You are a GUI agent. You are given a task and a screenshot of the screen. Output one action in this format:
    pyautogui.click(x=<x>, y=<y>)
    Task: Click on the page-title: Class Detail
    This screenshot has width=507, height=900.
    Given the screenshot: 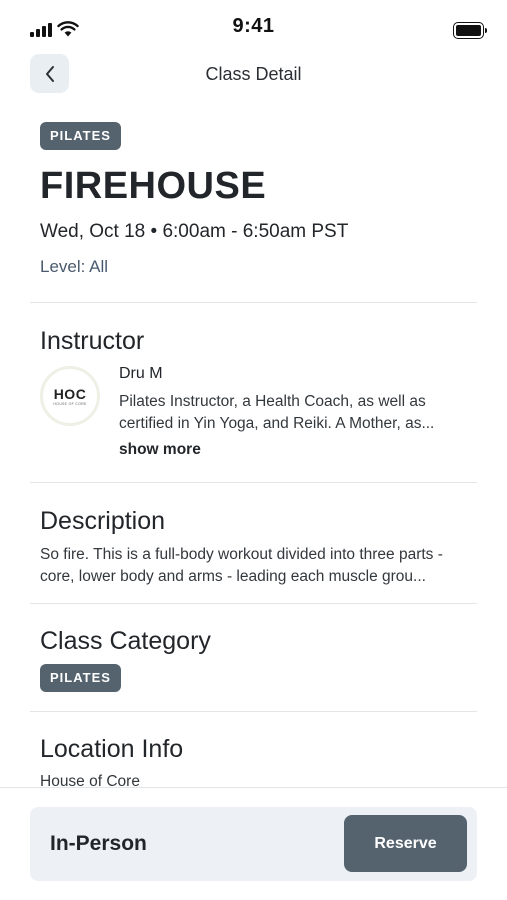 What is the action you would take?
    pyautogui.click(x=253, y=74)
    